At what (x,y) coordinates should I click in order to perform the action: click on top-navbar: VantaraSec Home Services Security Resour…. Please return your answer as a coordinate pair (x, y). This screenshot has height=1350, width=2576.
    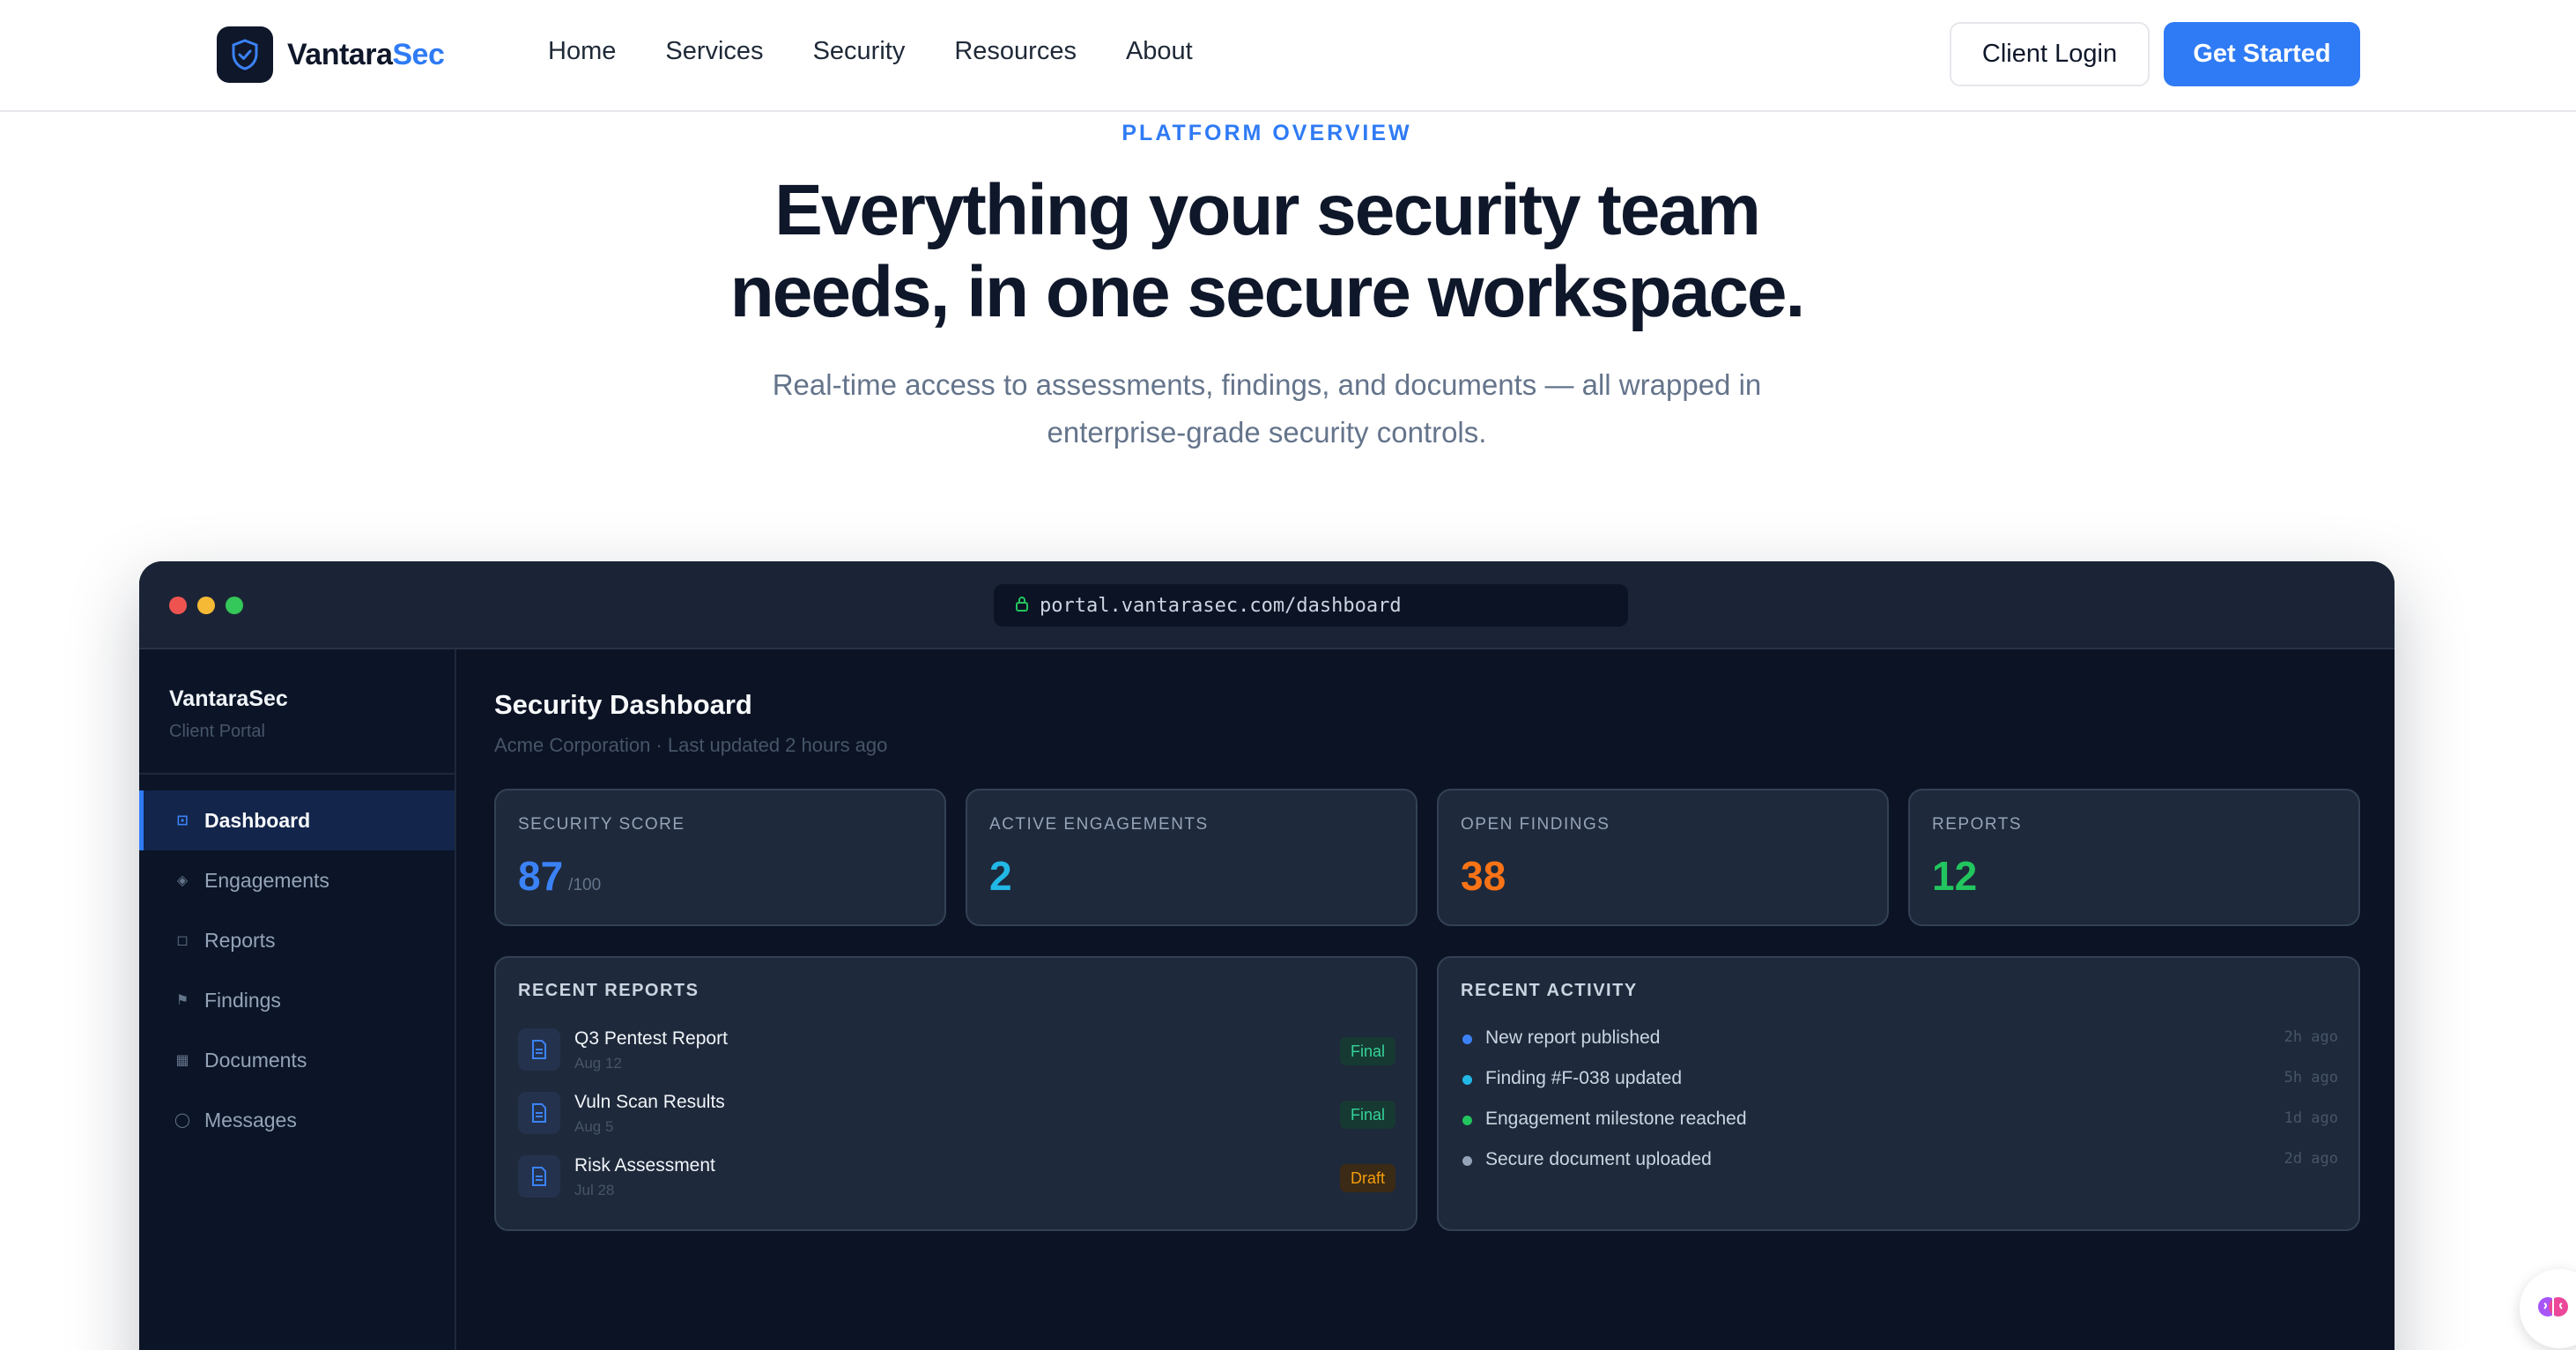
    Looking at the image, I should click on (1288, 56).